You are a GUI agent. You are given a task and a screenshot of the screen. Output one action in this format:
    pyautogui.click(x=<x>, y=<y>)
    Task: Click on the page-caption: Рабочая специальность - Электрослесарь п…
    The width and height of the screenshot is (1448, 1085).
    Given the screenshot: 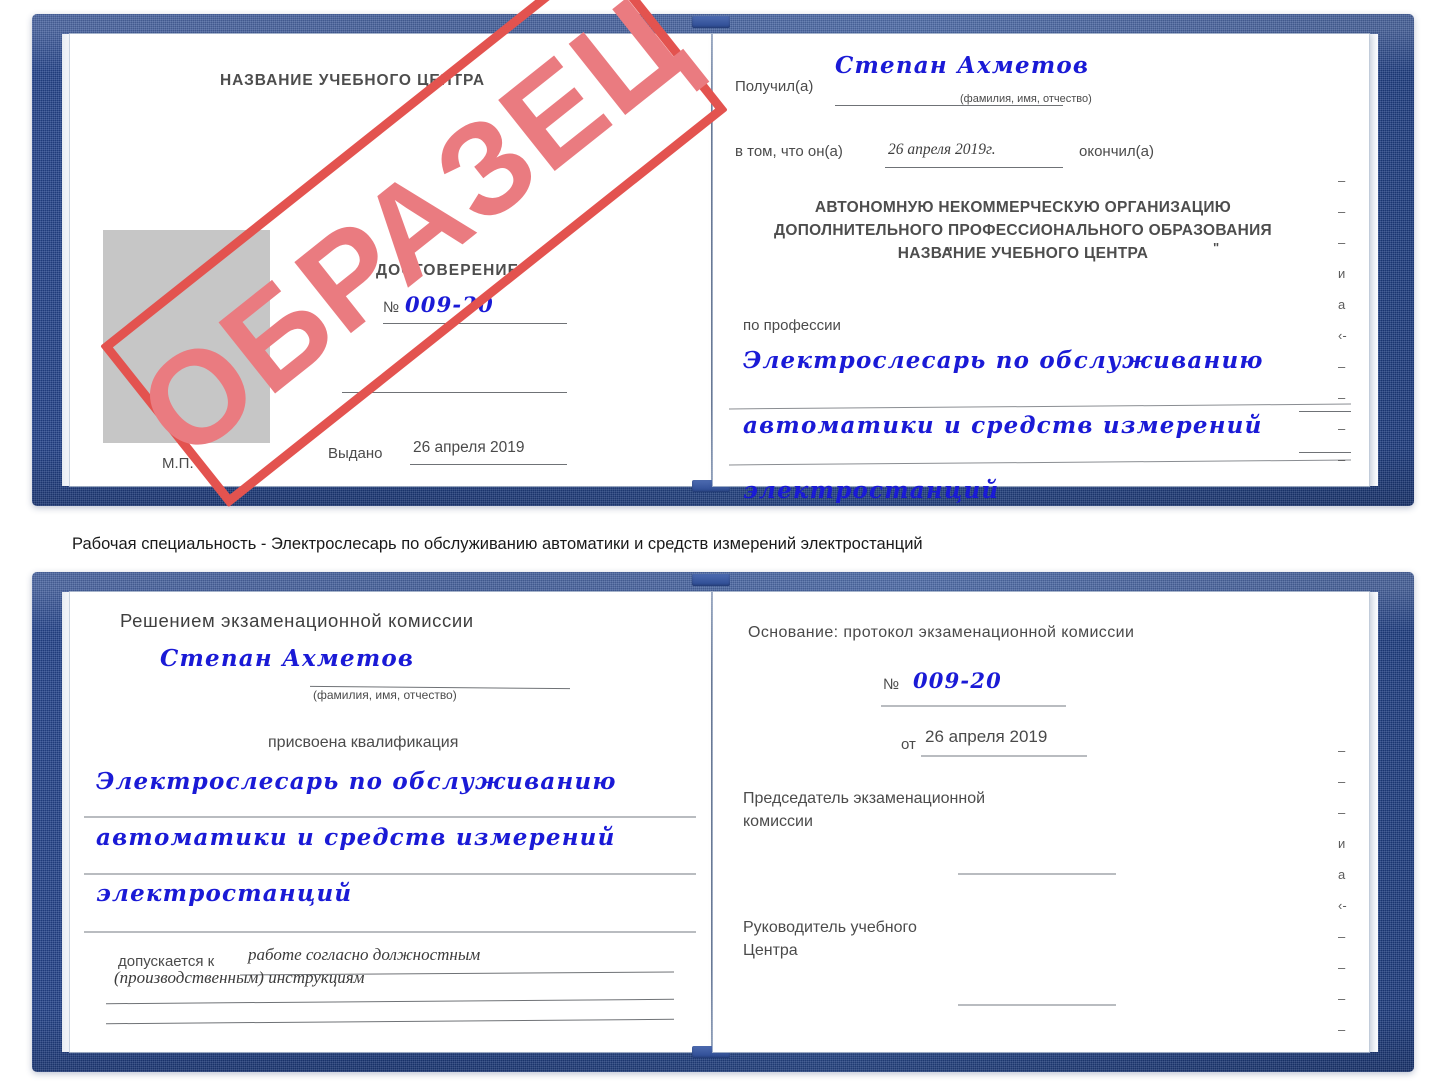 What is the action you would take?
    pyautogui.click(x=497, y=544)
    